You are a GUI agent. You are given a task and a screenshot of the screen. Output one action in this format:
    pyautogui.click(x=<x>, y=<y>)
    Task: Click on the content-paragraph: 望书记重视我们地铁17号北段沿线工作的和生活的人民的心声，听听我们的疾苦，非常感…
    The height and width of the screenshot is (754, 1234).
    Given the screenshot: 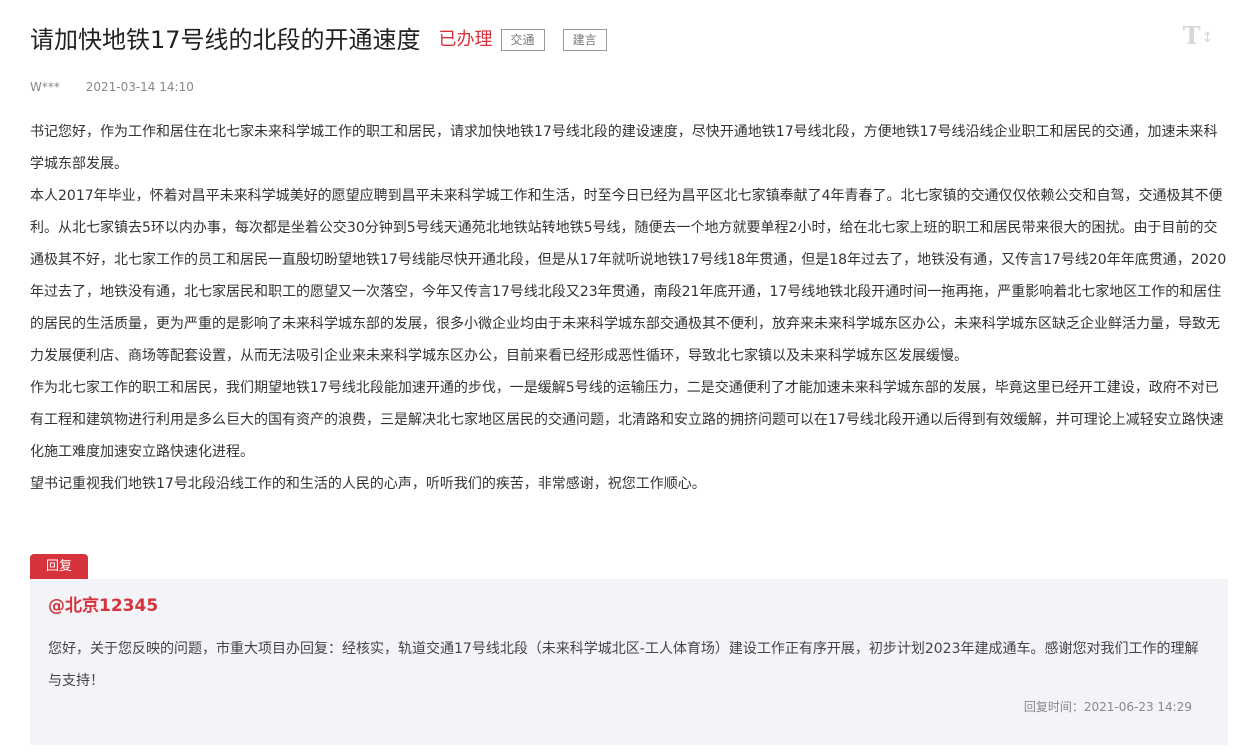 What is the action you would take?
    pyautogui.click(x=368, y=484)
    